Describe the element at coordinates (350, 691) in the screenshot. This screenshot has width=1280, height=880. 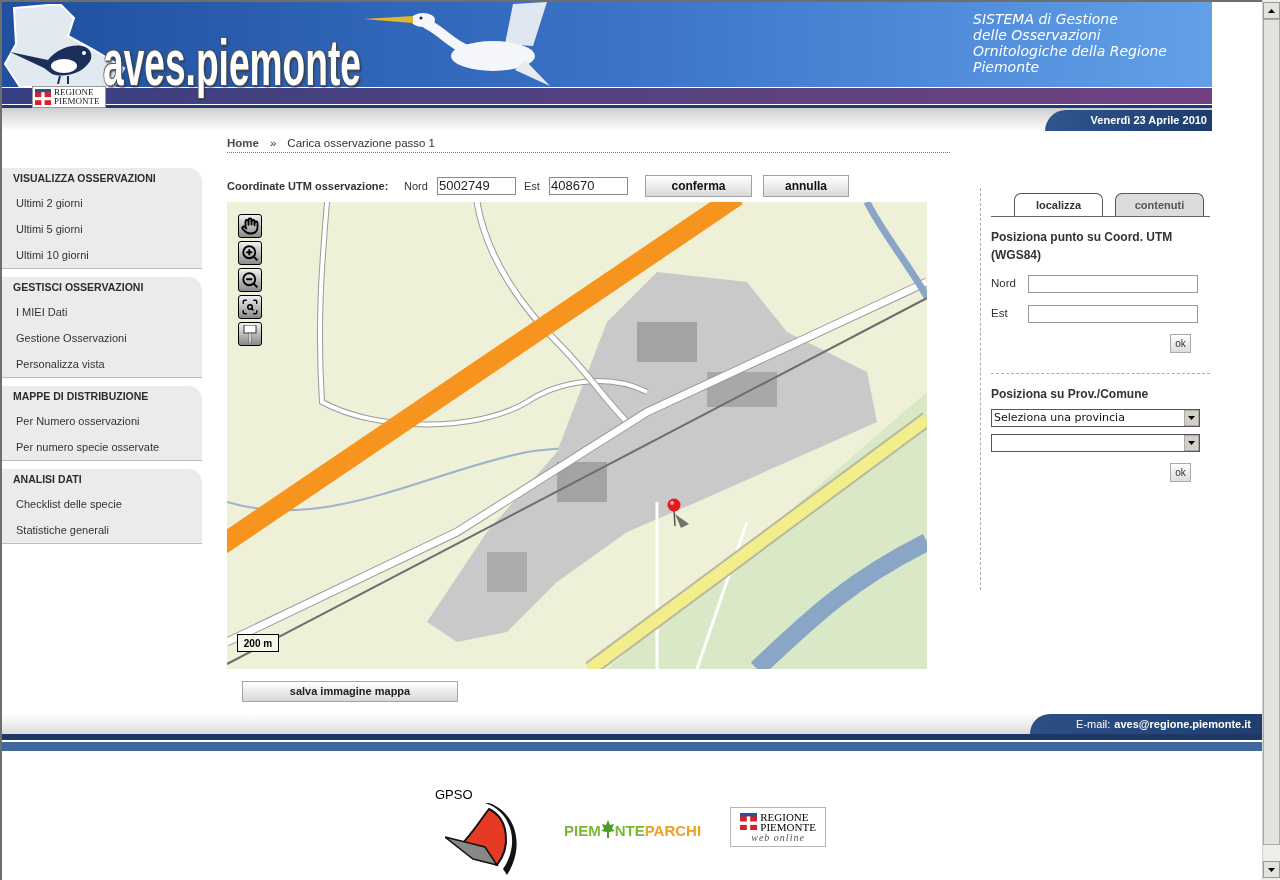
I see `save-map-image-button: salva immagine mappa` at that location.